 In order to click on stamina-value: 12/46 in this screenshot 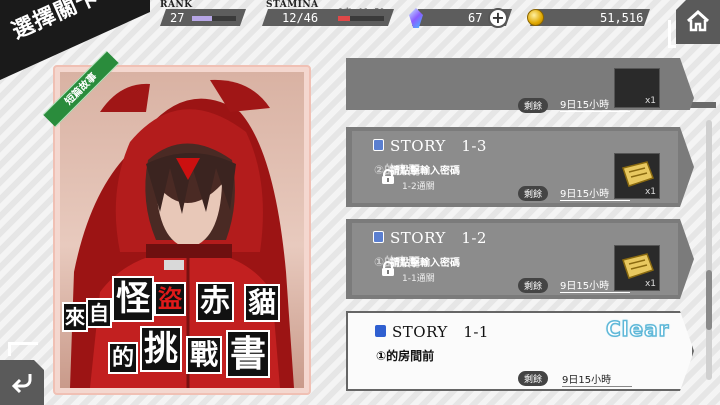, I will do `click(300, 18)`.